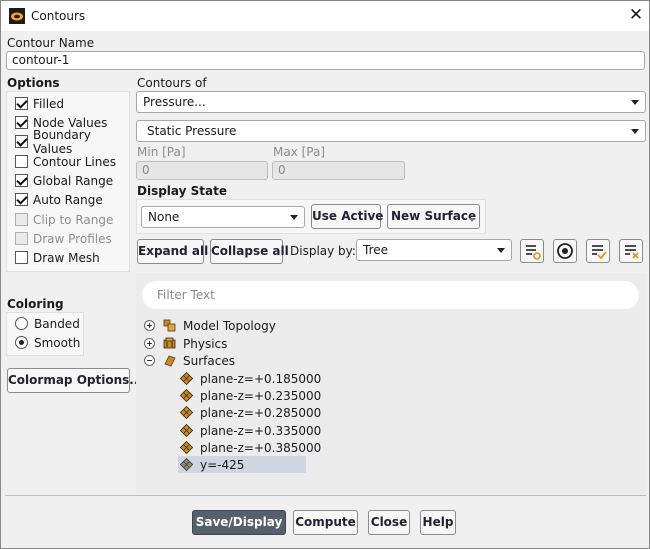 This screenshot has height=549, width=650. I want to click on clip-to-range-checkbox: Clip to Range, so click(64, 219).